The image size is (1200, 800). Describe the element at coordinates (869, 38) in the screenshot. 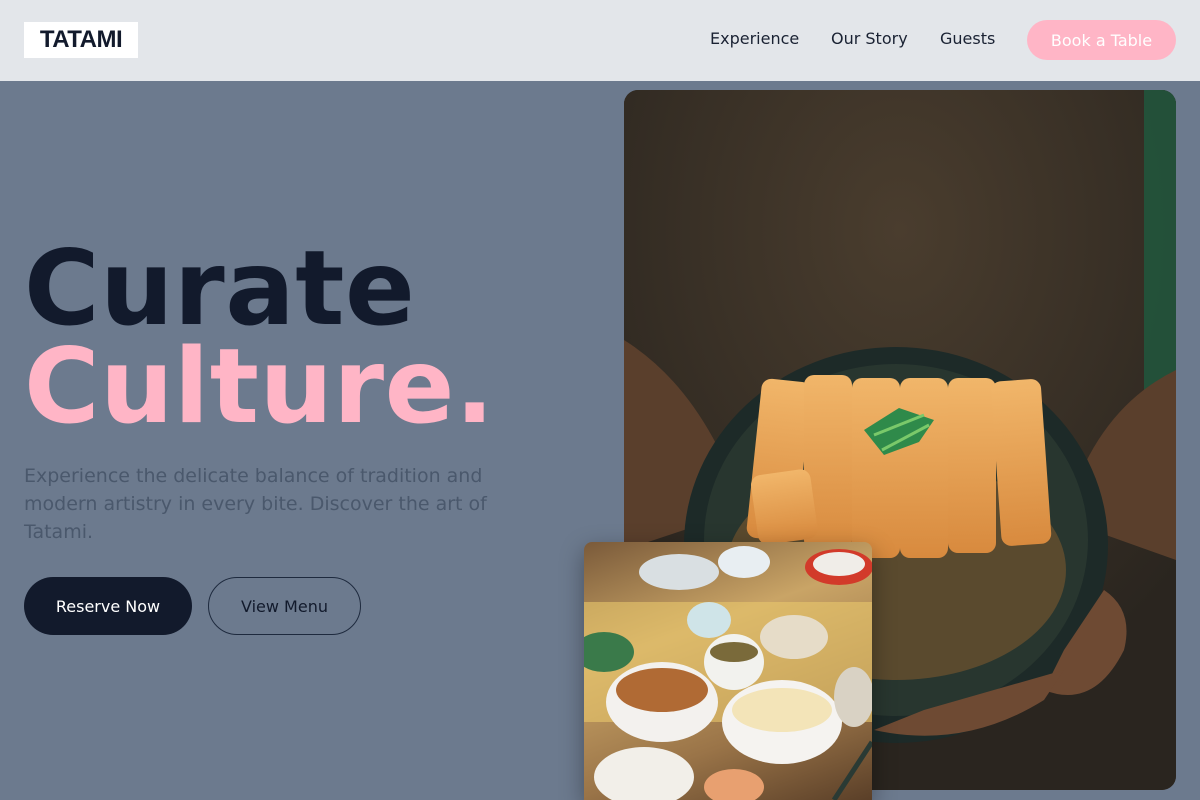

I see `nav-link-our-story: Our Story` at that location.